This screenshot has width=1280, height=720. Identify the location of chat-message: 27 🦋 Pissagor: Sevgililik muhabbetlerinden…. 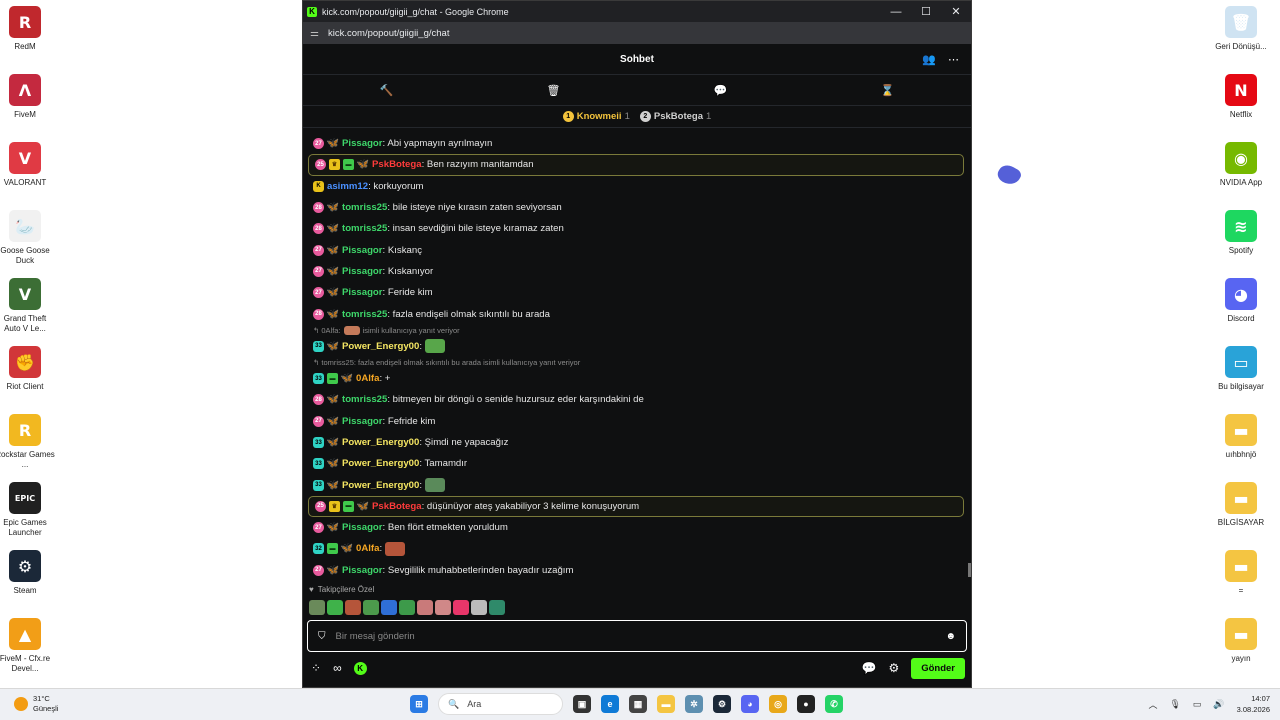
(636, 569).